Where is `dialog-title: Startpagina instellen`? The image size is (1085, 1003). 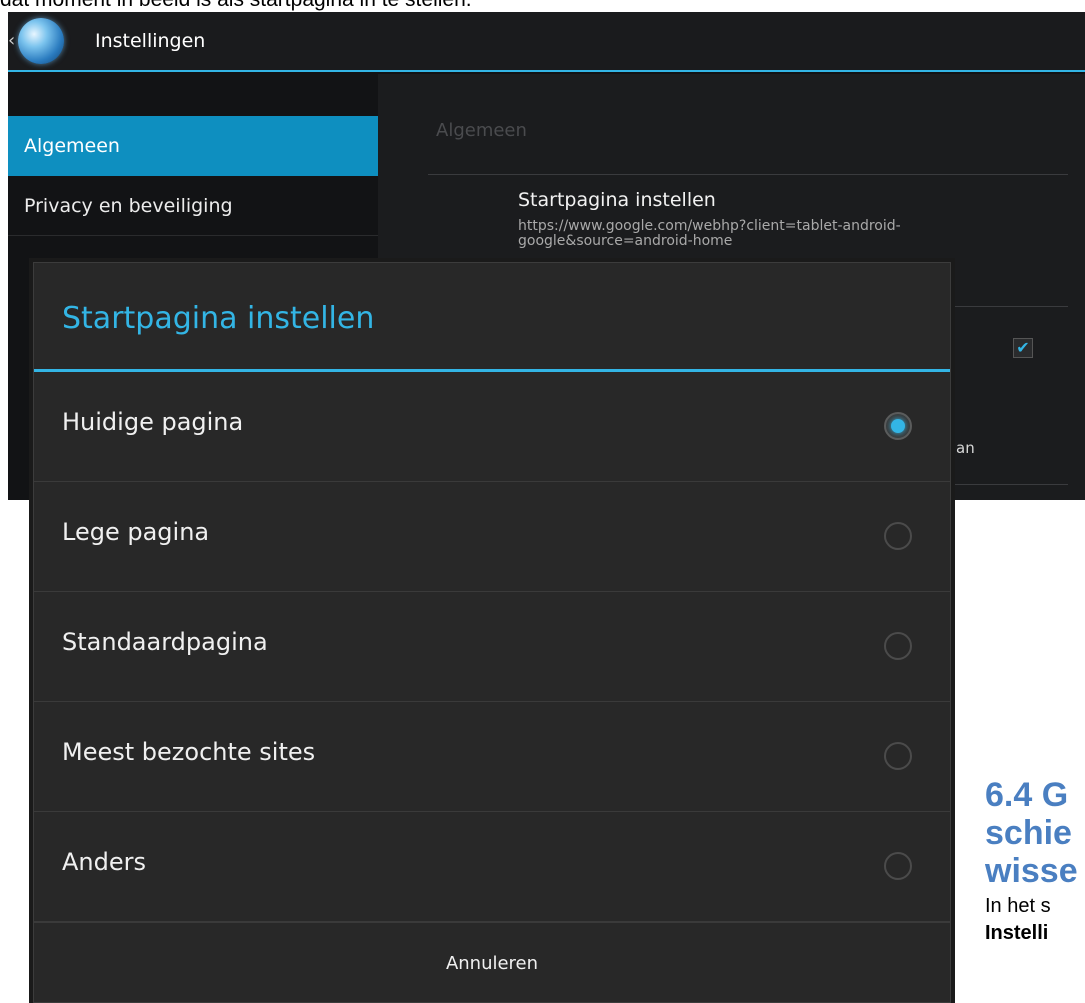 dialog-title: Startpagina instellen is located at coordinates (218, 318).